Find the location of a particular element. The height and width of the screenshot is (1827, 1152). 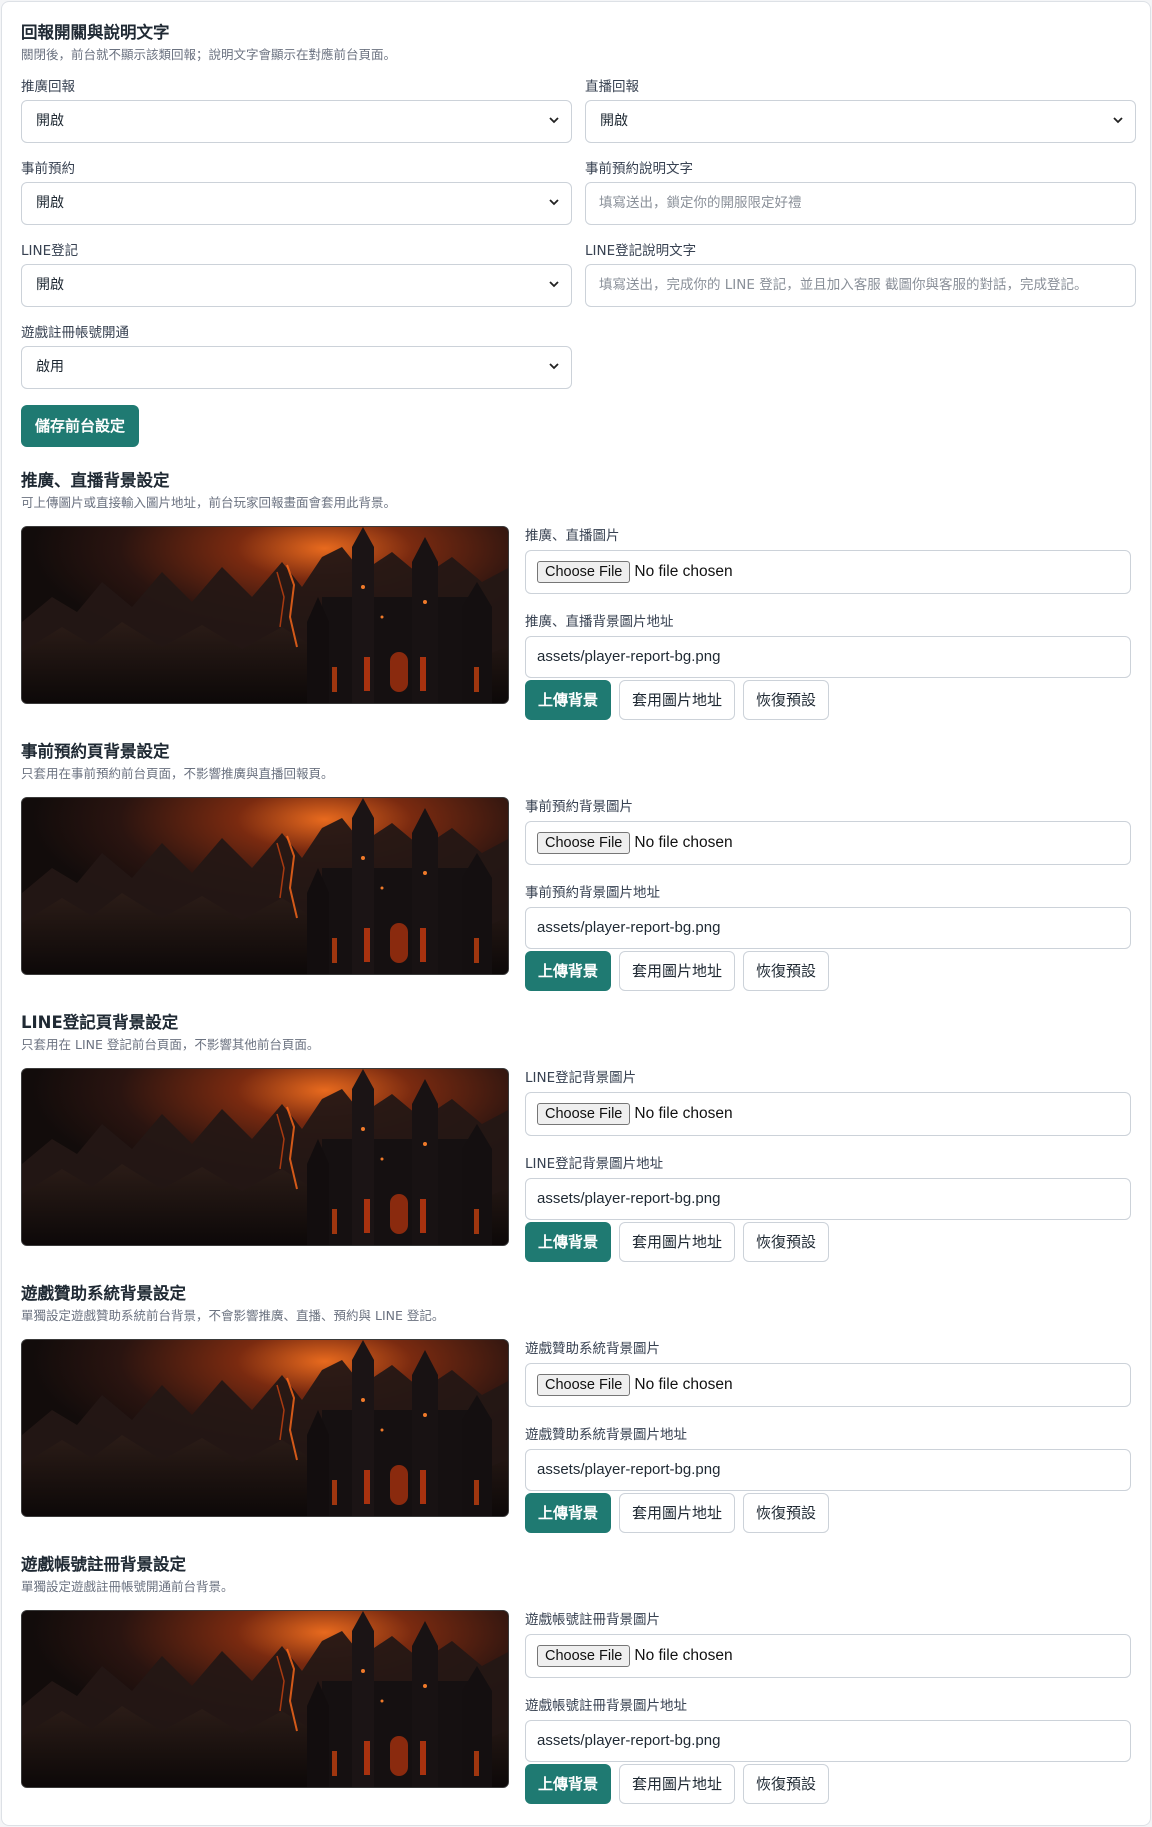

background-file-label: 推廣、直播圖片 is located at coordinates (572, 536).